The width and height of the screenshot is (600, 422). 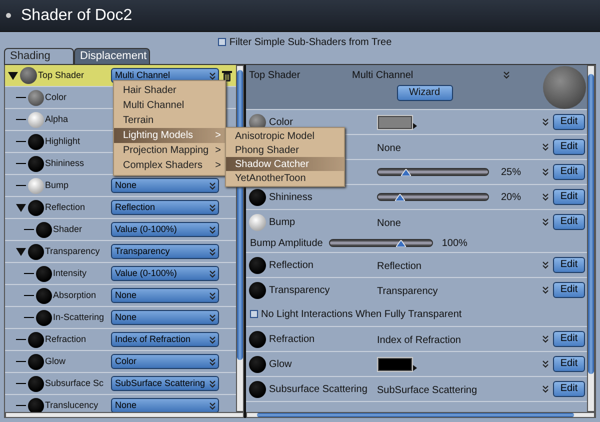 I want to click on shader-dropdown: Transparency, so click(x=165, y=251).